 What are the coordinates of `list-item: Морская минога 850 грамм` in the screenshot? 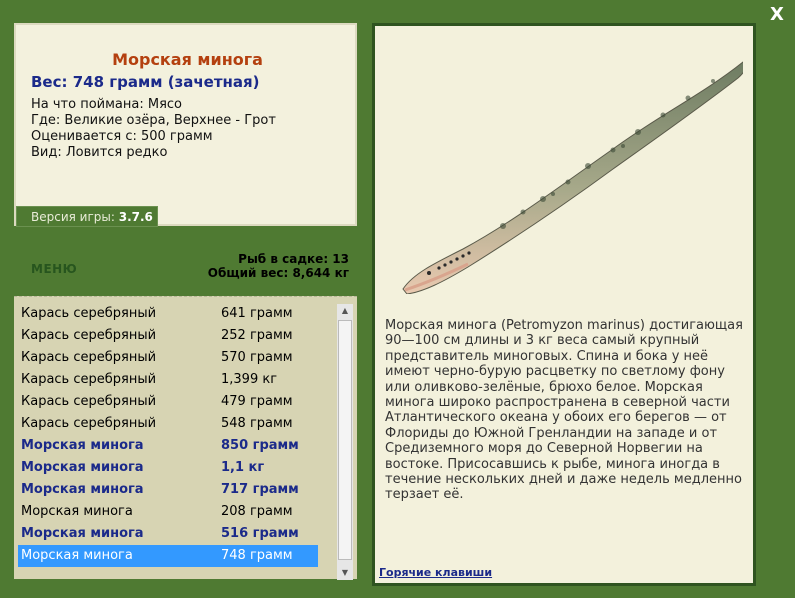 It's located at (168, 446).